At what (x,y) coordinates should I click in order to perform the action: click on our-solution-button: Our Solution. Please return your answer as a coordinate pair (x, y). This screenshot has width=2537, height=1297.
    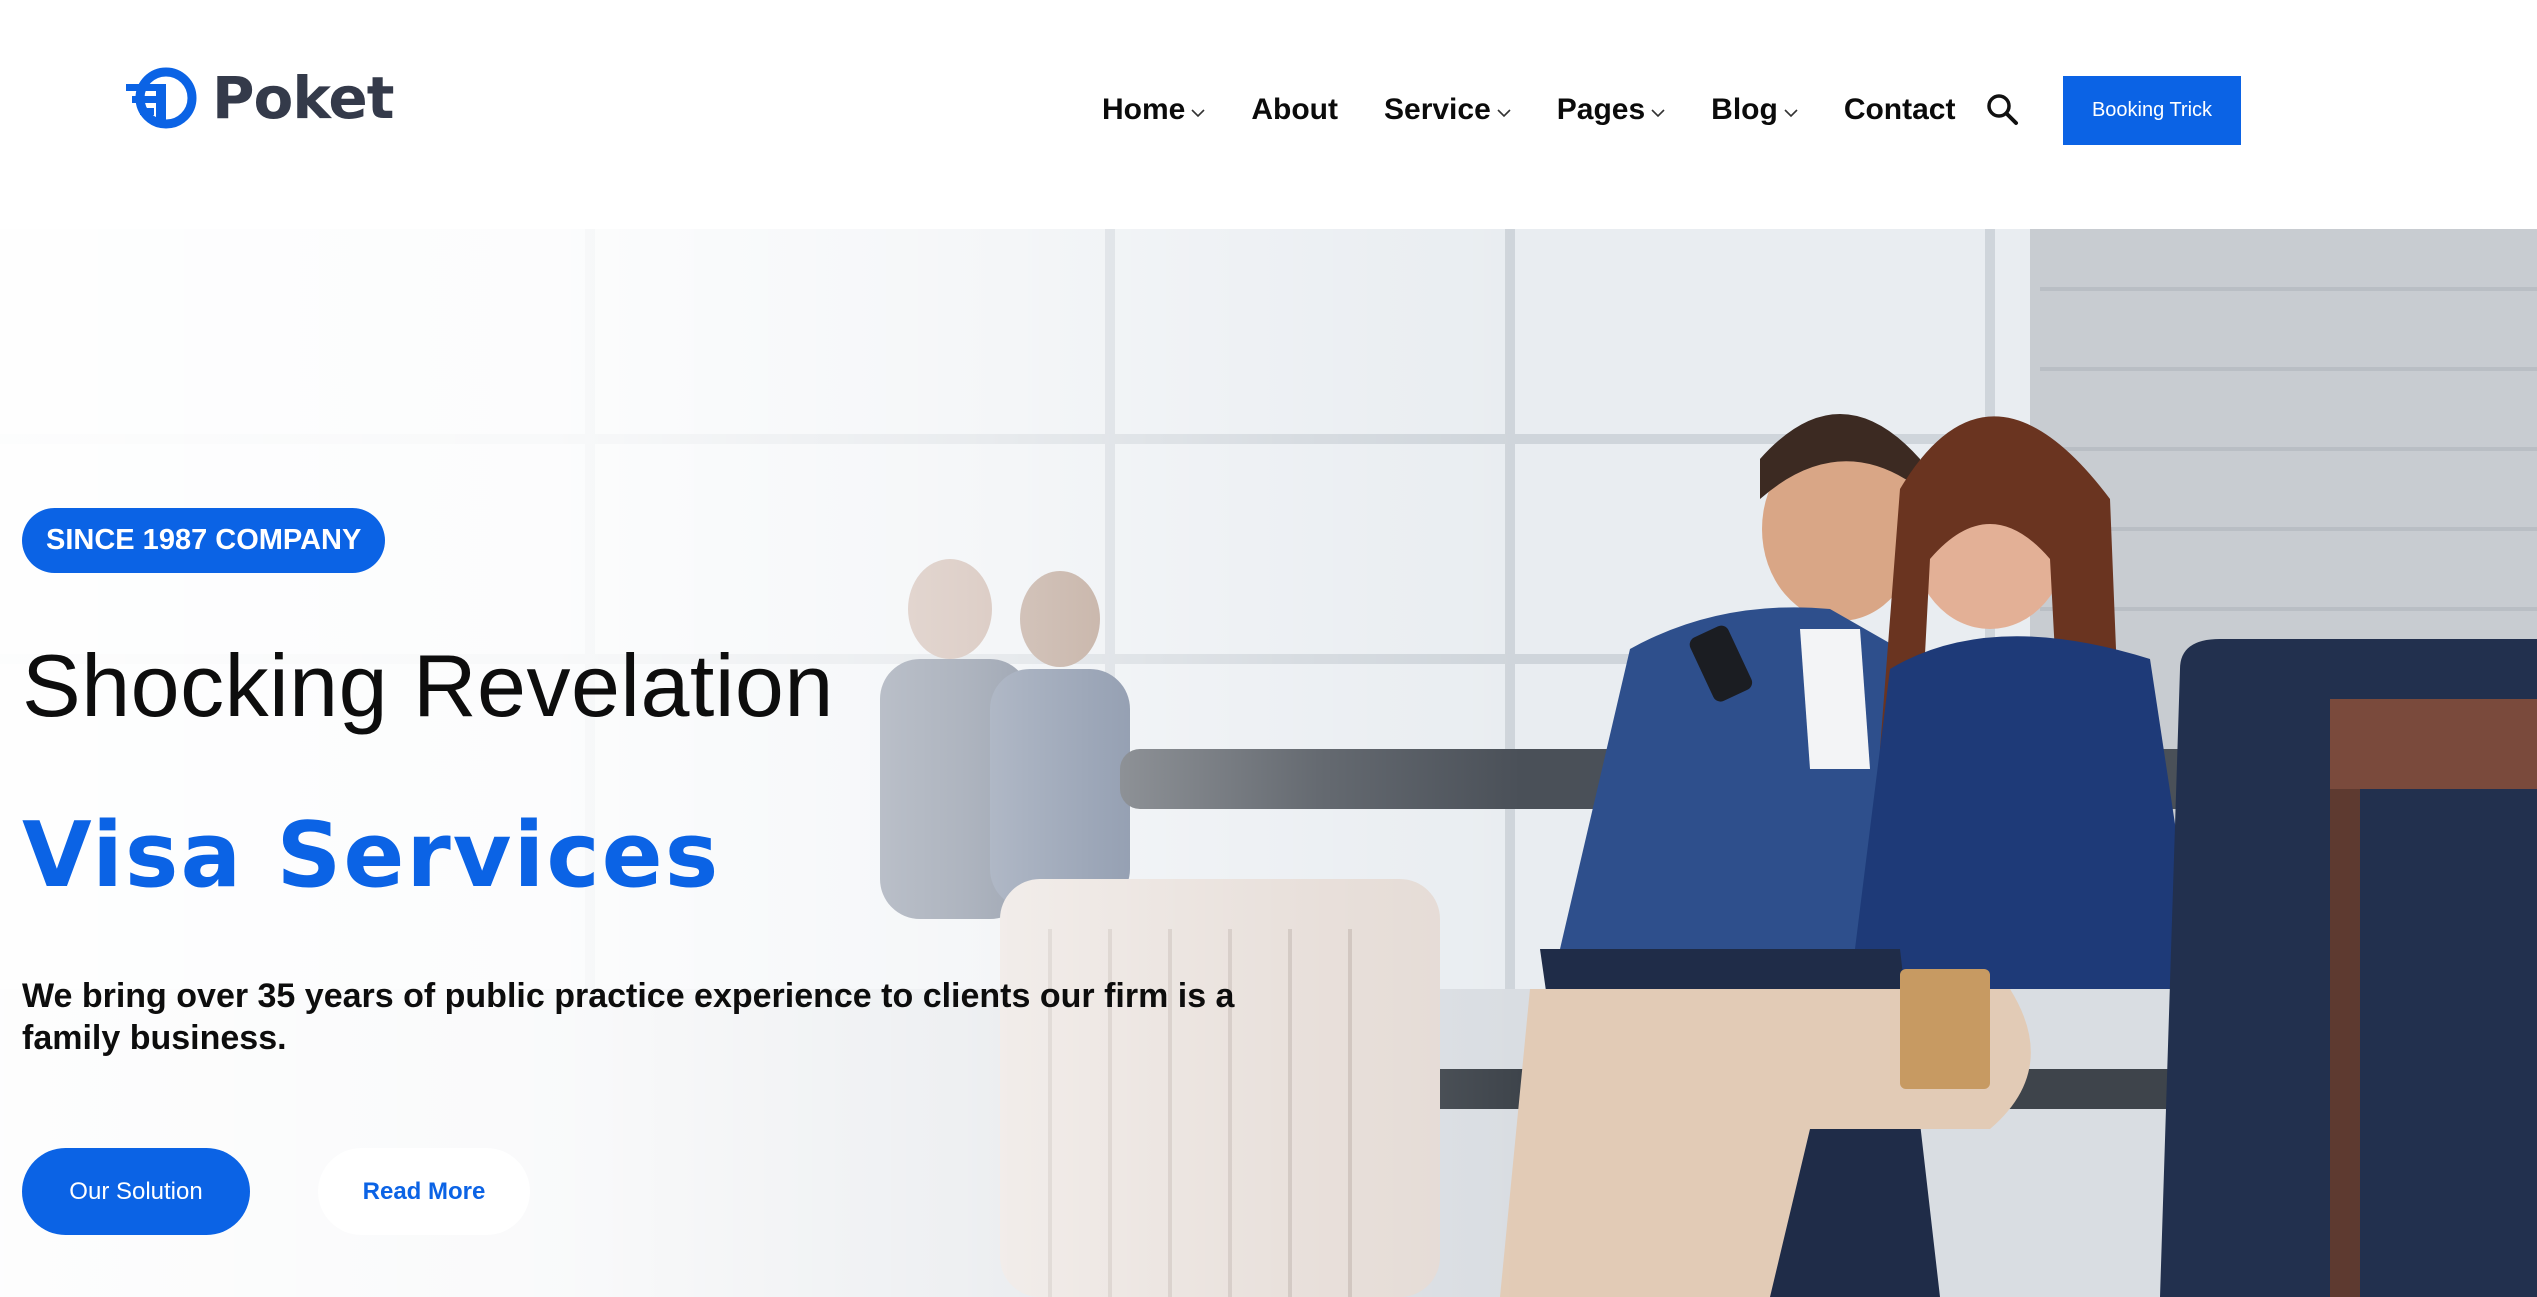
    Looking at the image, I should click on (136, 1191).